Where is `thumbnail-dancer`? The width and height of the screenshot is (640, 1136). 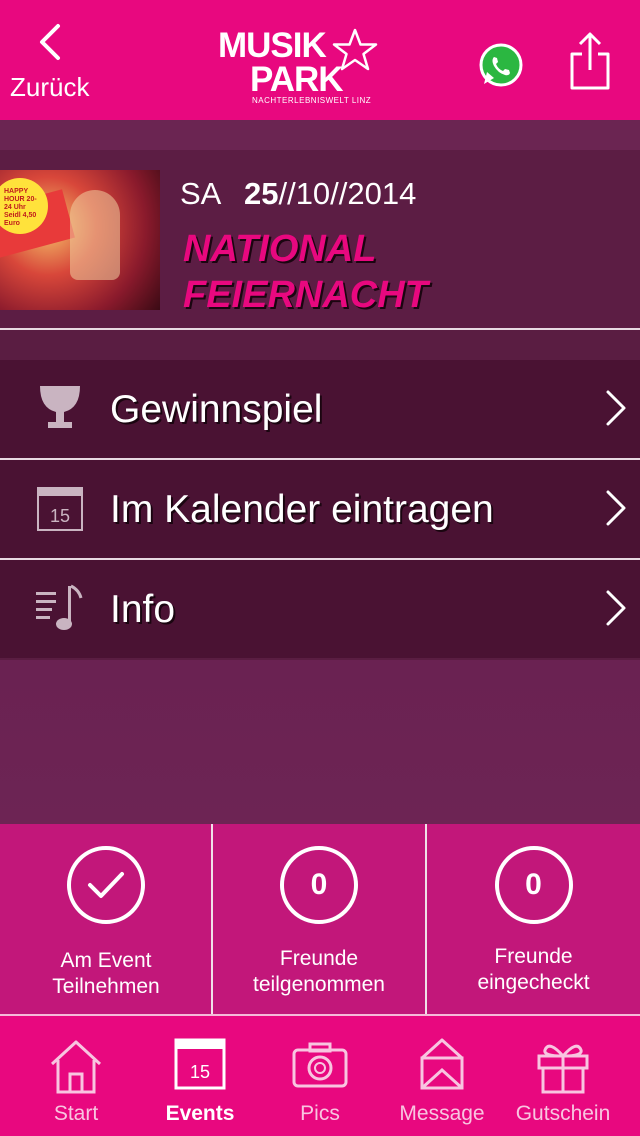
thumbnail-dancer is located at coordinates (95, 235).